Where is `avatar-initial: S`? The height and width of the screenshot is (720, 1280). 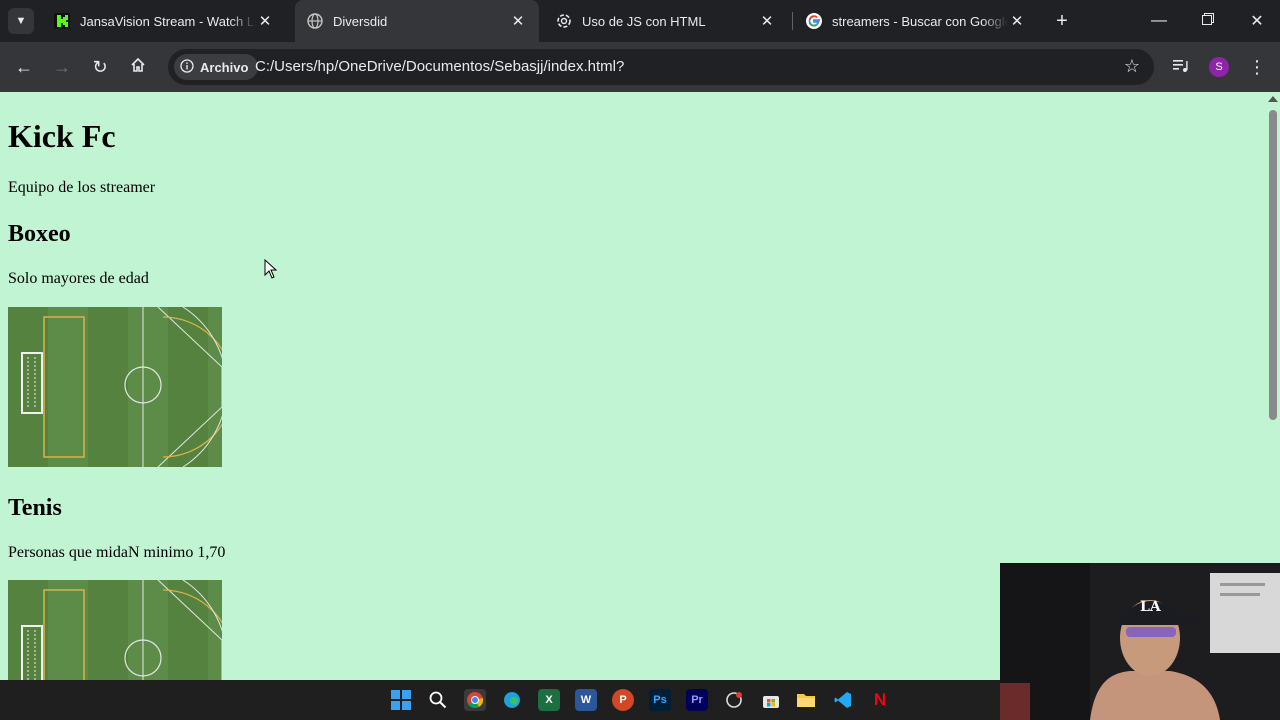
avatar-initial: S is located at coordinates (1219, 67).